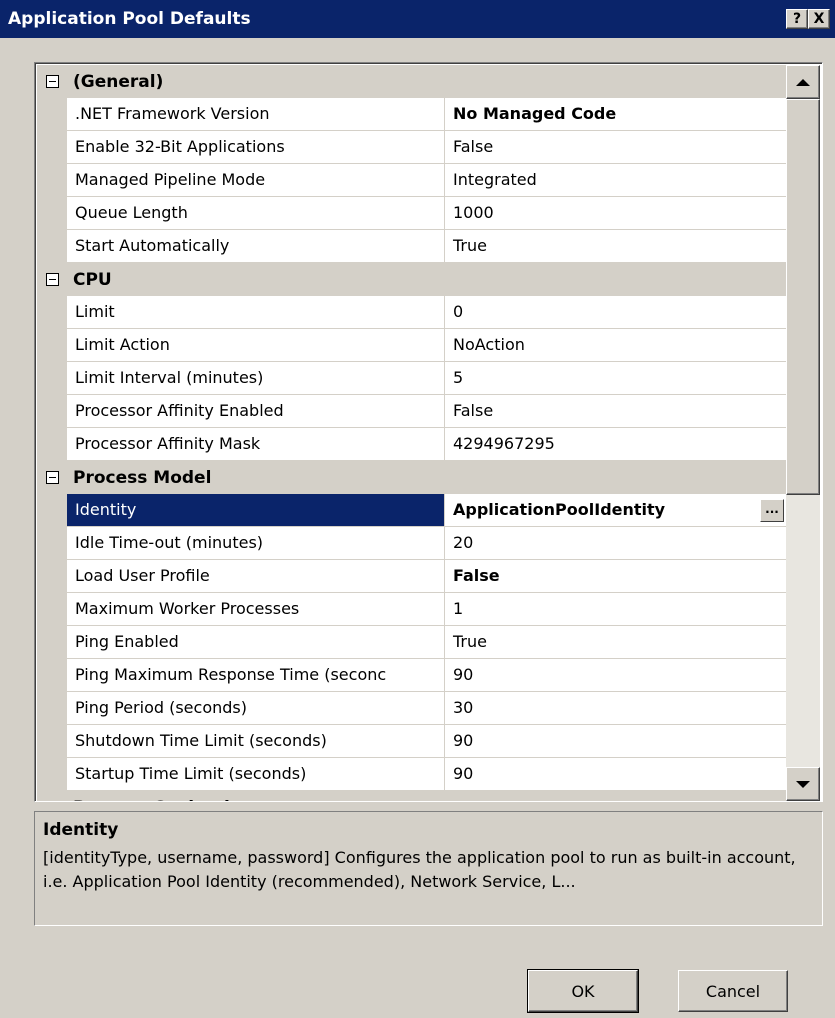 This screenshot has width=835, height=1018. I want to click on property-name: Enable 32-Bit Applications, so click(256, 147).